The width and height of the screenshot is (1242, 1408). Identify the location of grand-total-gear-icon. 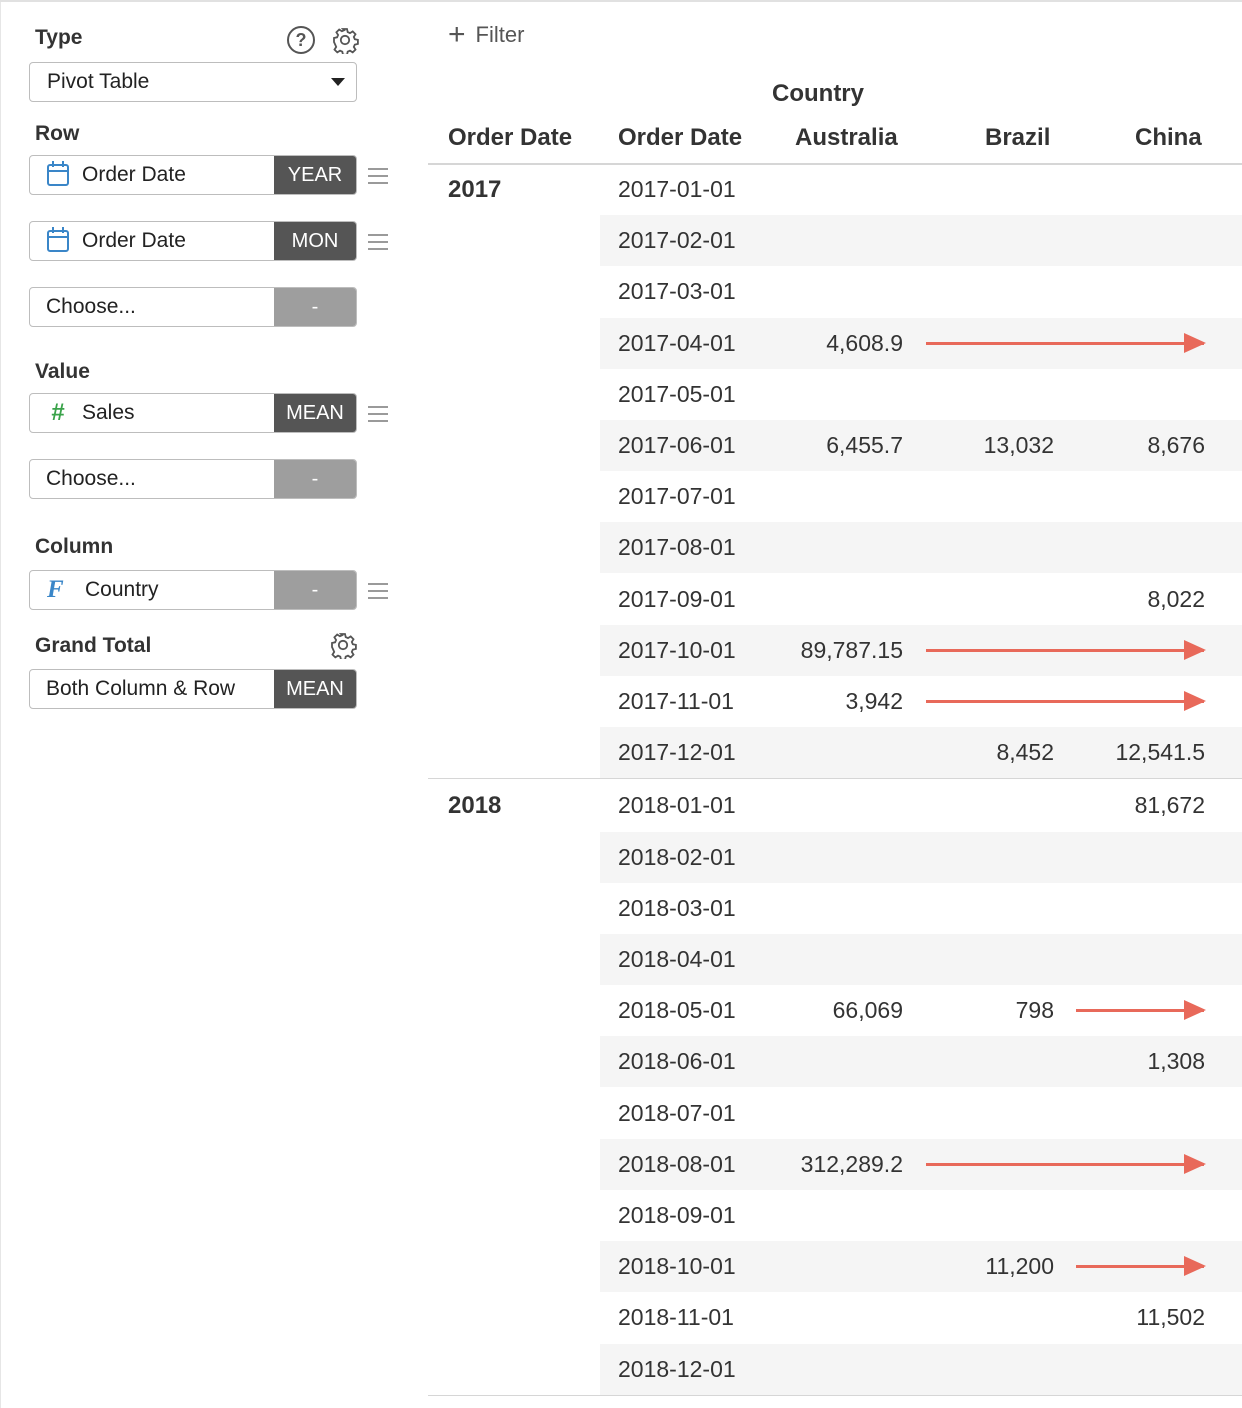
(343, 646).